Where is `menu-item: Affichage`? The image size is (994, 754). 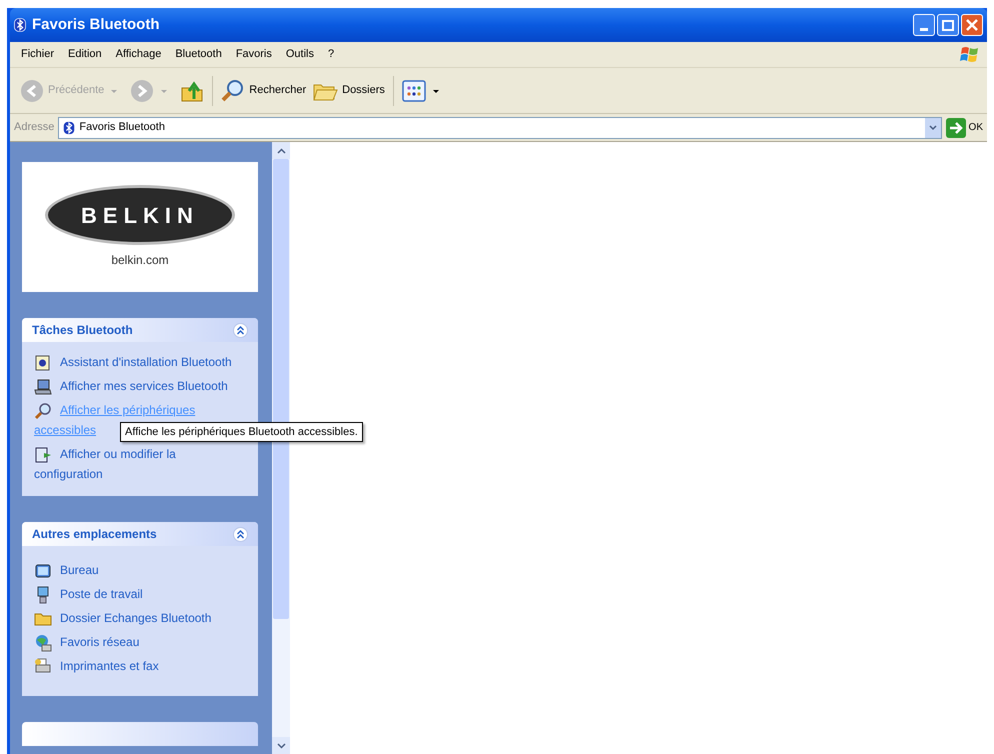
menu-item: Affichage is located at coordinates (138, 54).